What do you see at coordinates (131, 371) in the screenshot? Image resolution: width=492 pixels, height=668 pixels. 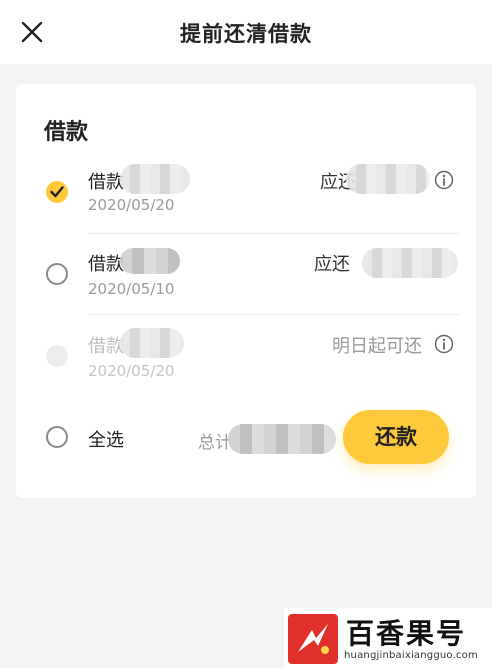 I see `loan-3-date: 2020/05/20` at bounding box center [131, 371].